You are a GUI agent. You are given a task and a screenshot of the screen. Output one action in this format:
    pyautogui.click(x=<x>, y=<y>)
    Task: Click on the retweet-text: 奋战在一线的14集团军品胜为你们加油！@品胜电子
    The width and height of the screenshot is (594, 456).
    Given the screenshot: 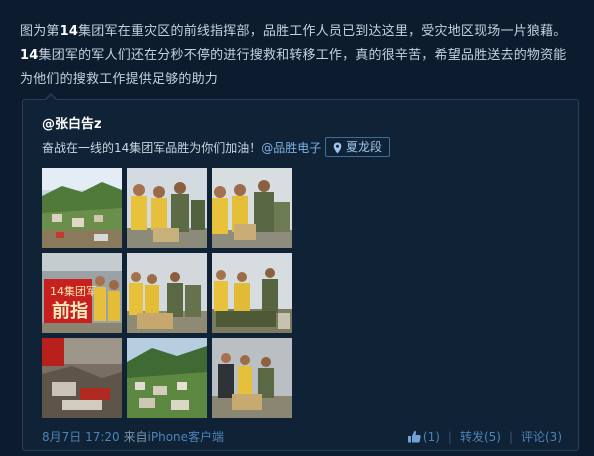 What is the action you would take?
    pyautogui.click(x=181, y=147)
    